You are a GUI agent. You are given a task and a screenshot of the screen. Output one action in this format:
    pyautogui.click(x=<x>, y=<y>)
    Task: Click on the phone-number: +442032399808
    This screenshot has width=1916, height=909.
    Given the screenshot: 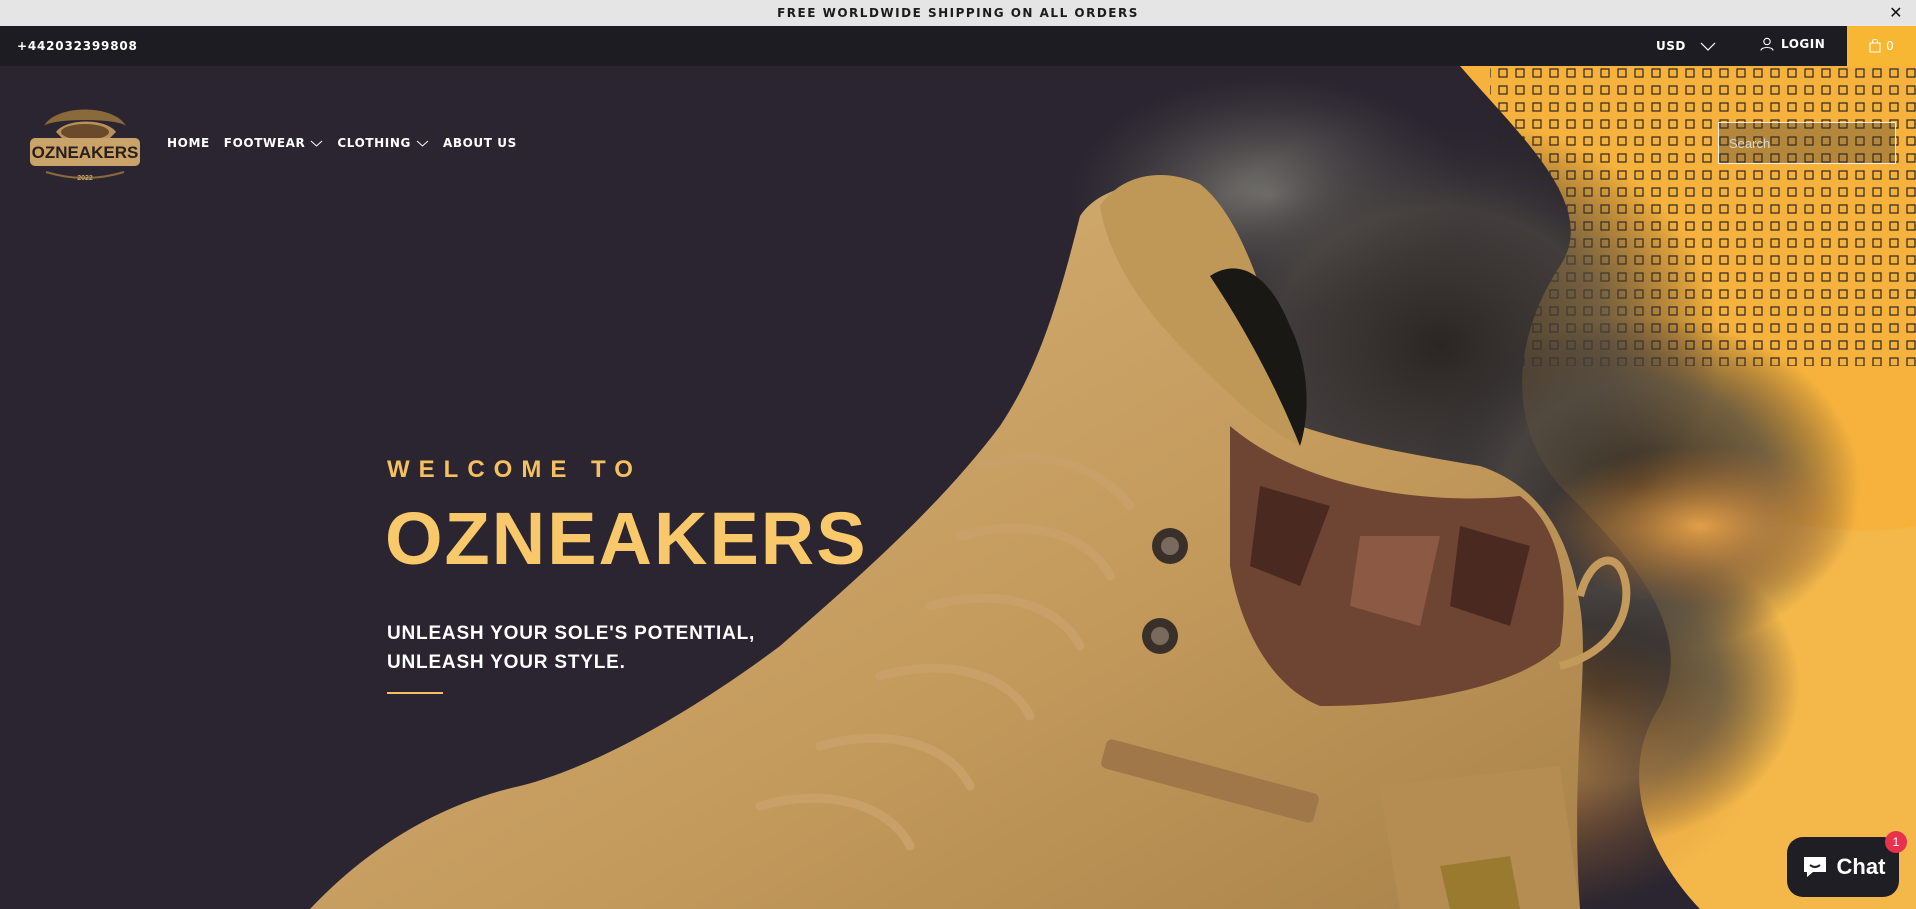 What is the action you would take?
    pyautogui.click(x=77, y=46)
    